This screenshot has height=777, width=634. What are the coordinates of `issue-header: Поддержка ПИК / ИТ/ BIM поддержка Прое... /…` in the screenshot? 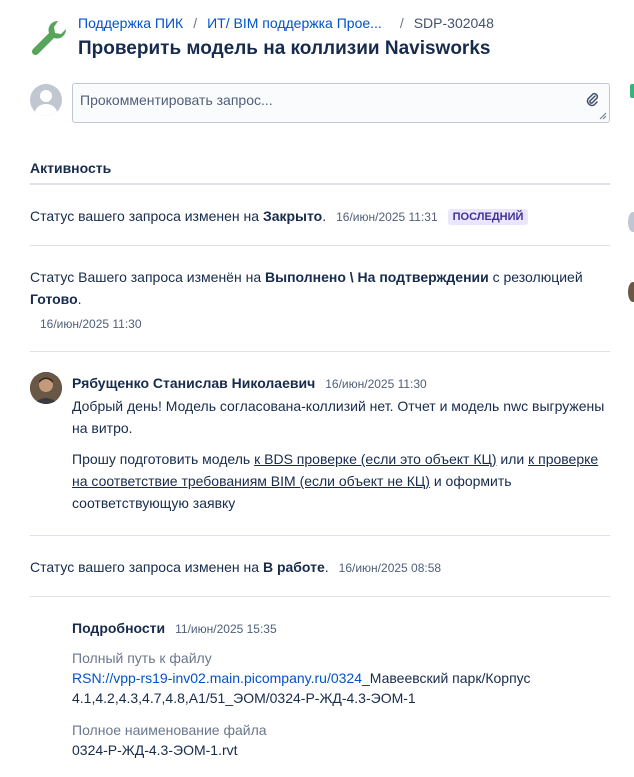 It's located at (317, 36).